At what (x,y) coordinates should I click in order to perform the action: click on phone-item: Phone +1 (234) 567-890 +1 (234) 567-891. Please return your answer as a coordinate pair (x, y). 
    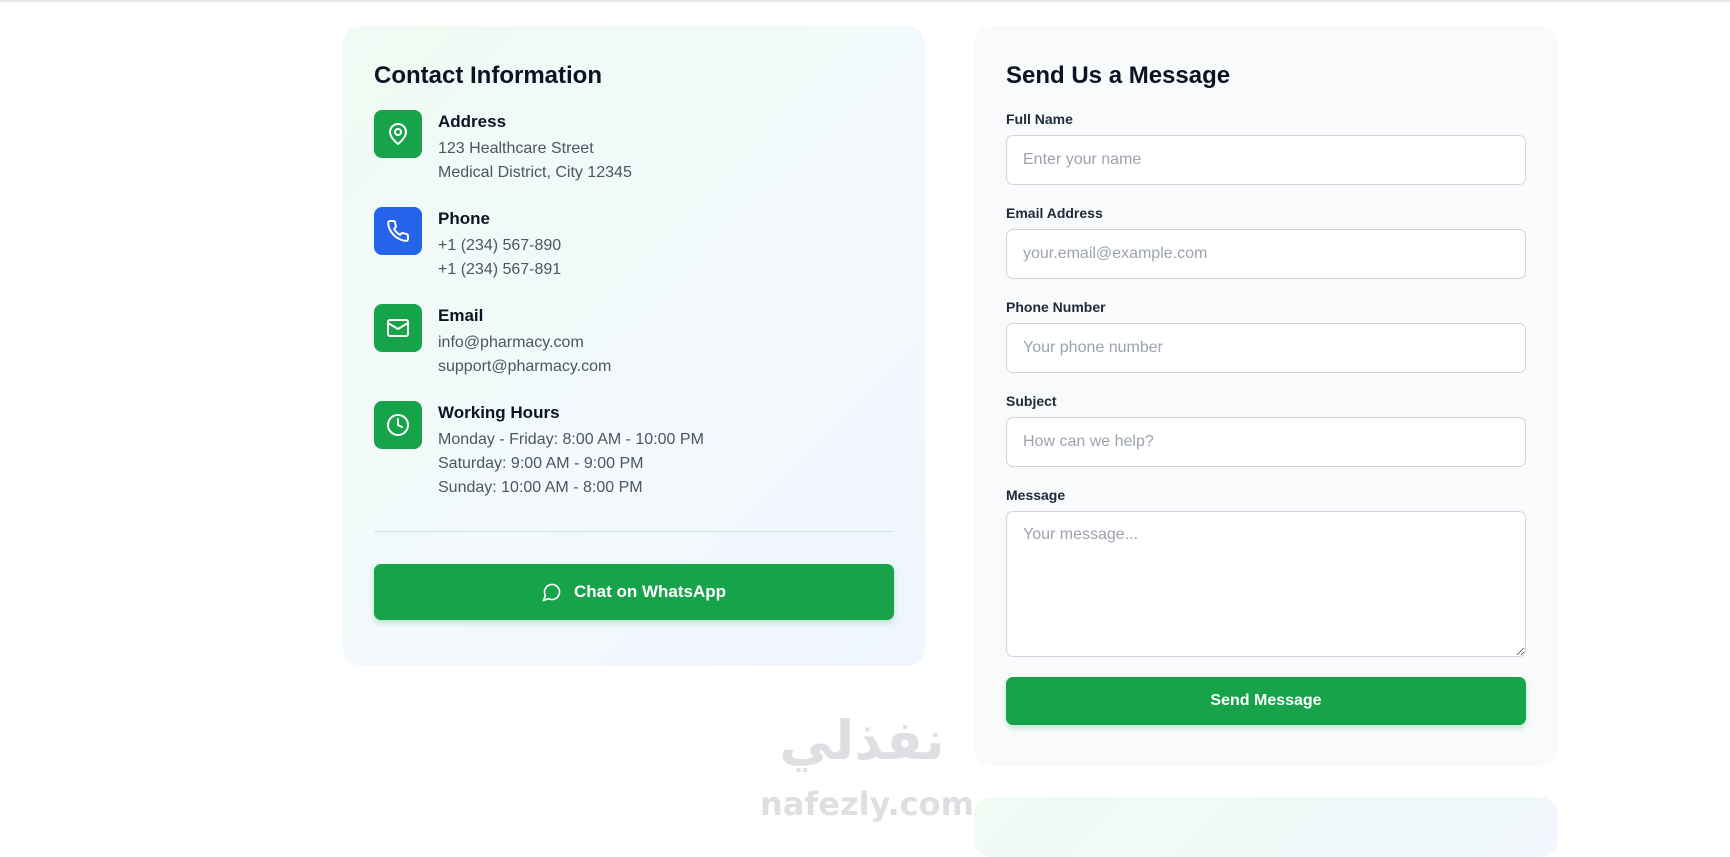
    Looking at the image, I should click on (633, 244).